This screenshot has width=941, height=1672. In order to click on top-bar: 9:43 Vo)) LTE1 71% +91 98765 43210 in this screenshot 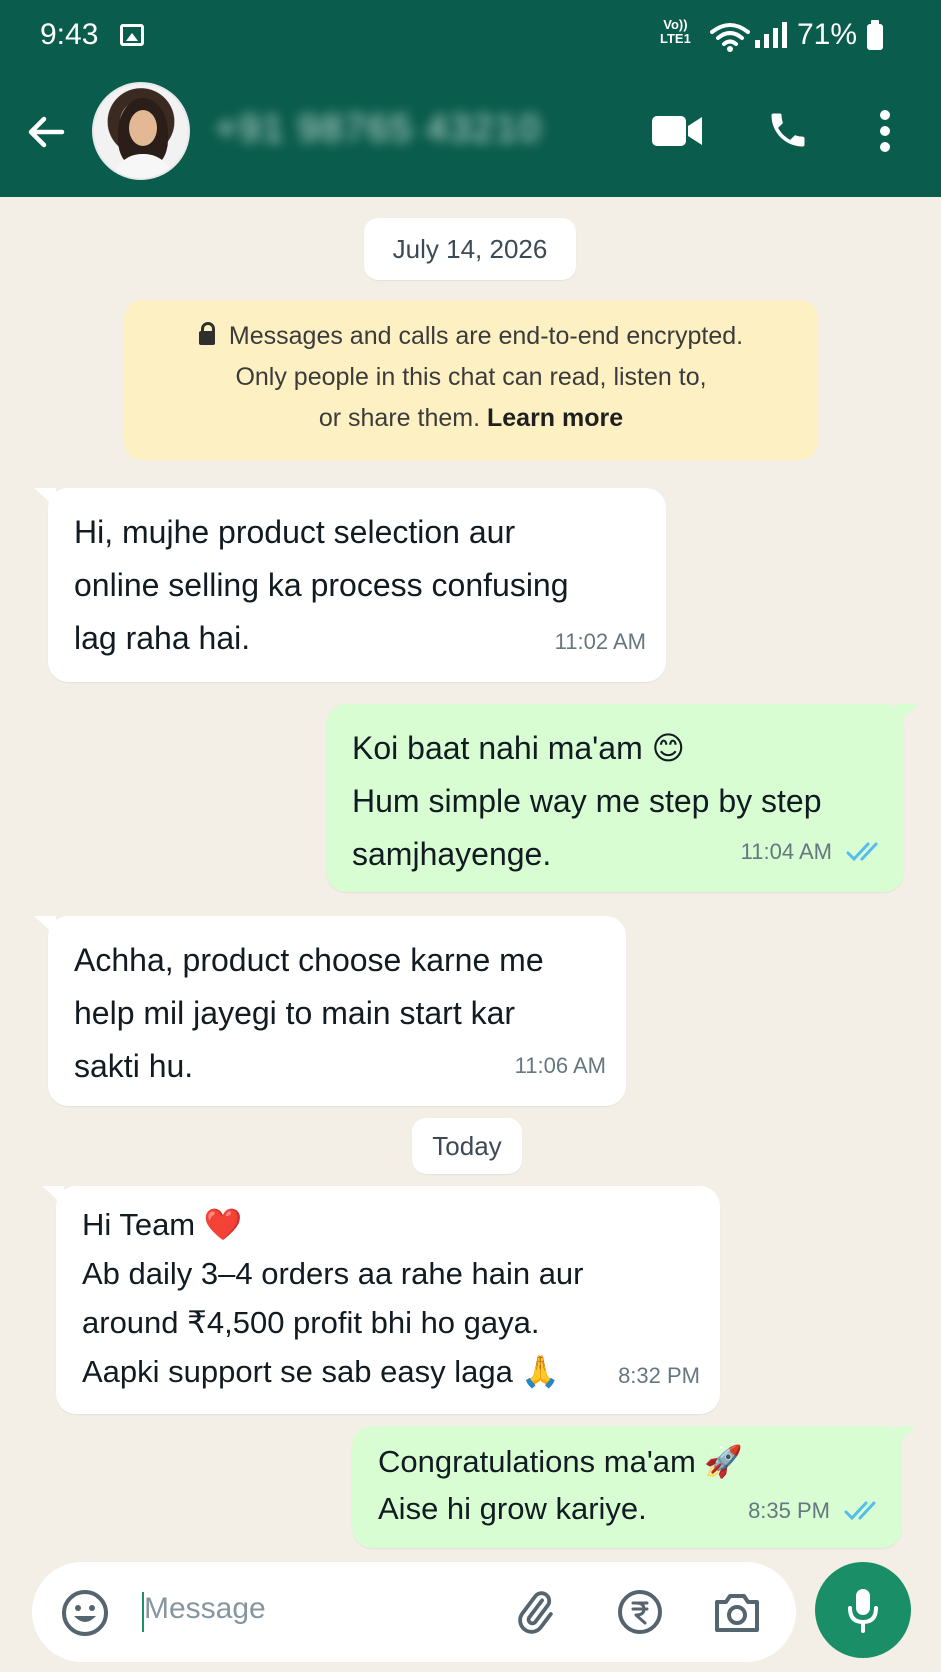, I will do `click(470, 98)`.